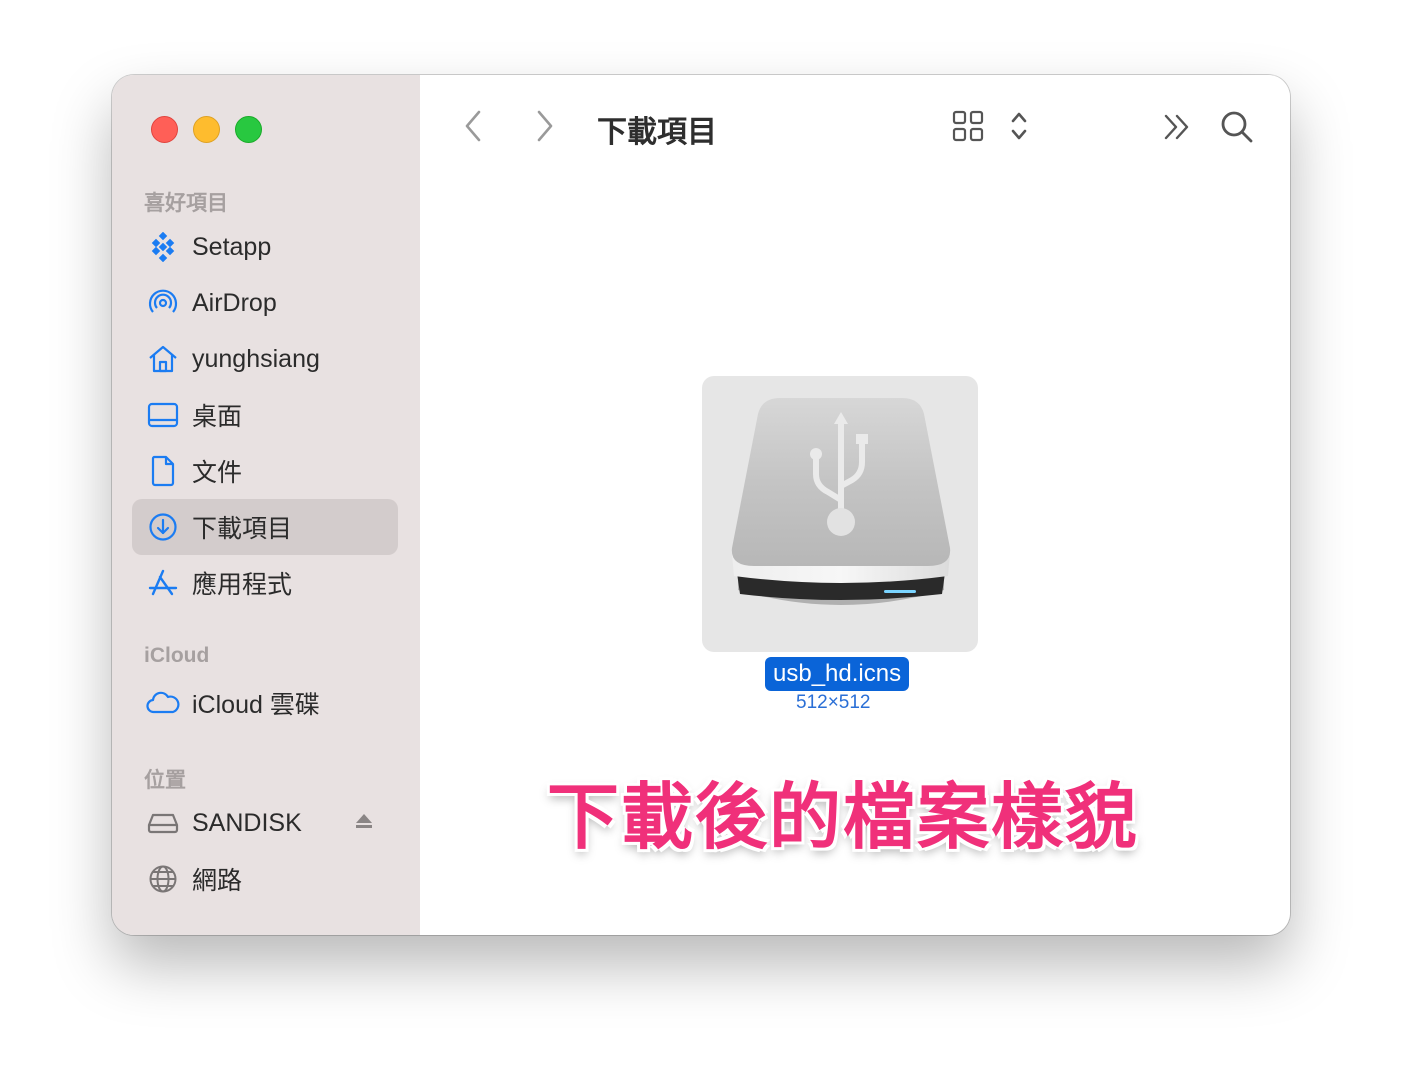 The width and height of the screenshot is (1402, 1084). I want to click on sidebar-item-applications: 應用程式, so click(265, 583).